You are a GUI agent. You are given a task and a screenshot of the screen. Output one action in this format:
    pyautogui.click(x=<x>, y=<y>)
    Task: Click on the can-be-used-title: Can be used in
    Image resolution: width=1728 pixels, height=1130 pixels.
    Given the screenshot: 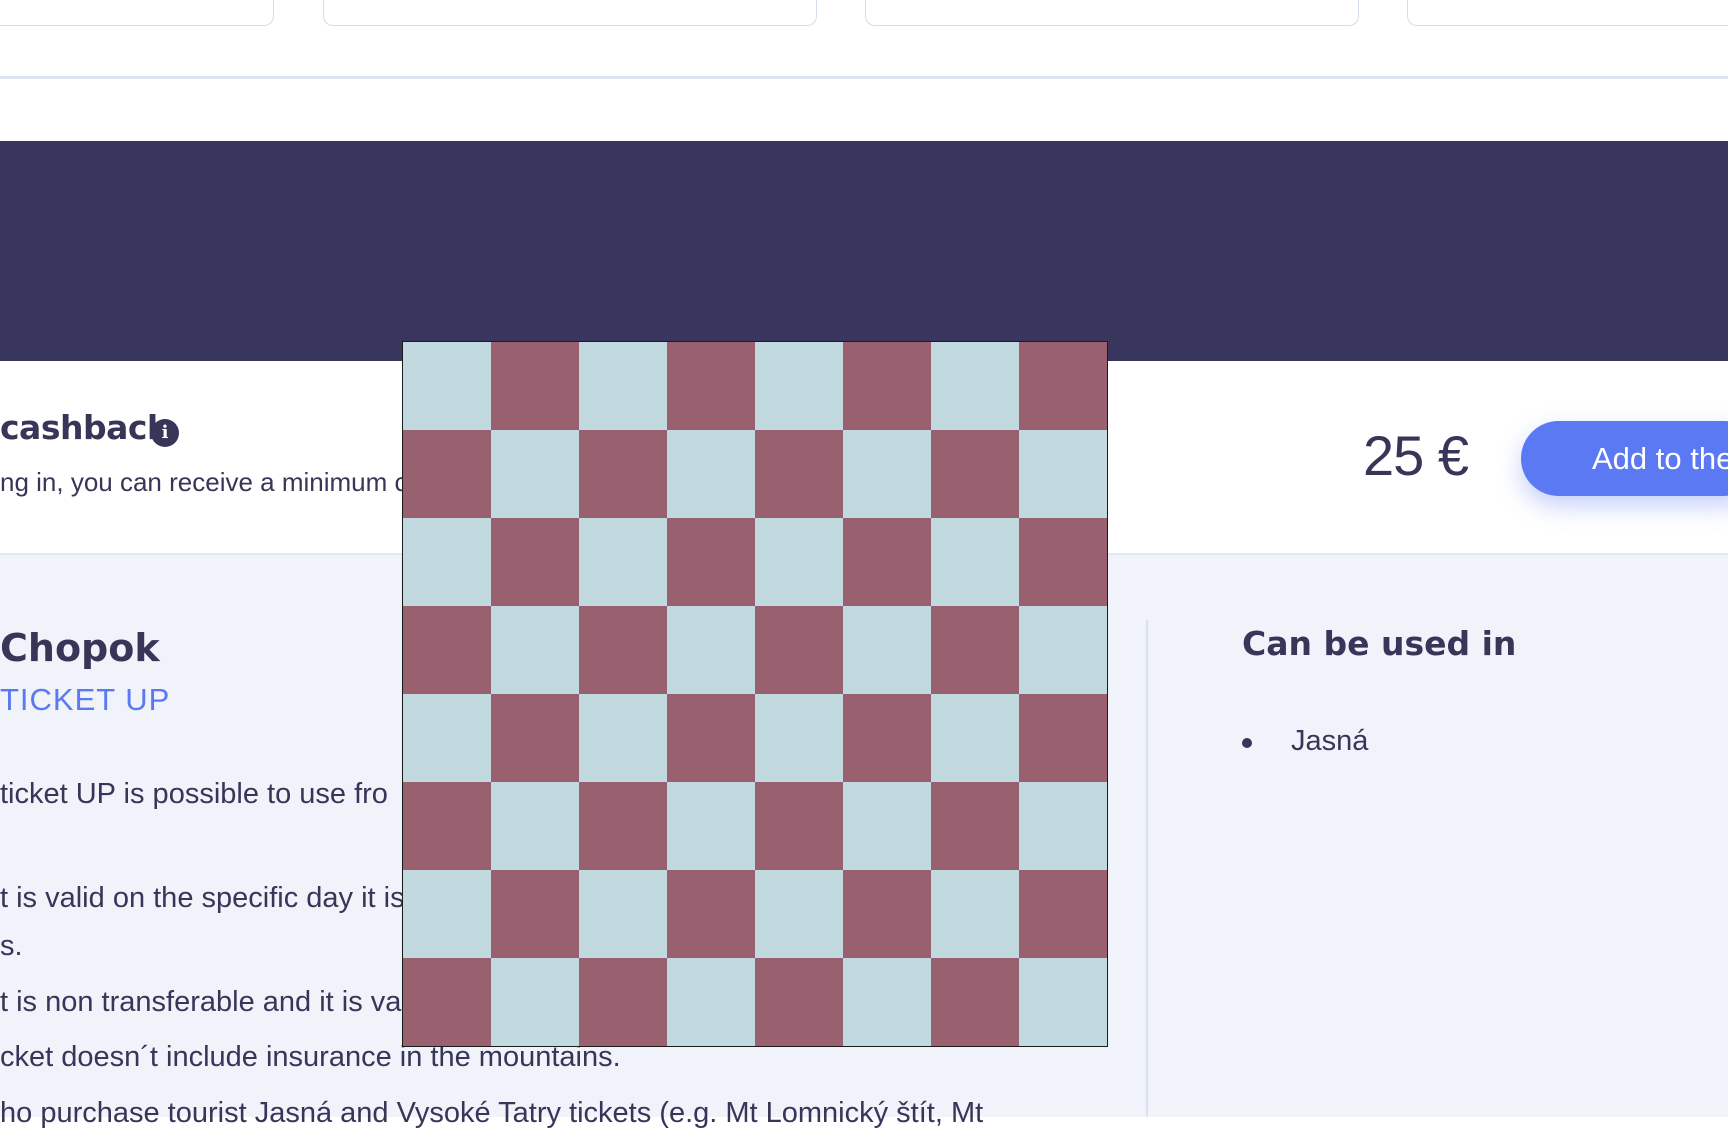 What is the action you would take?
    pyautogui.click(x=1379, y=643)
    